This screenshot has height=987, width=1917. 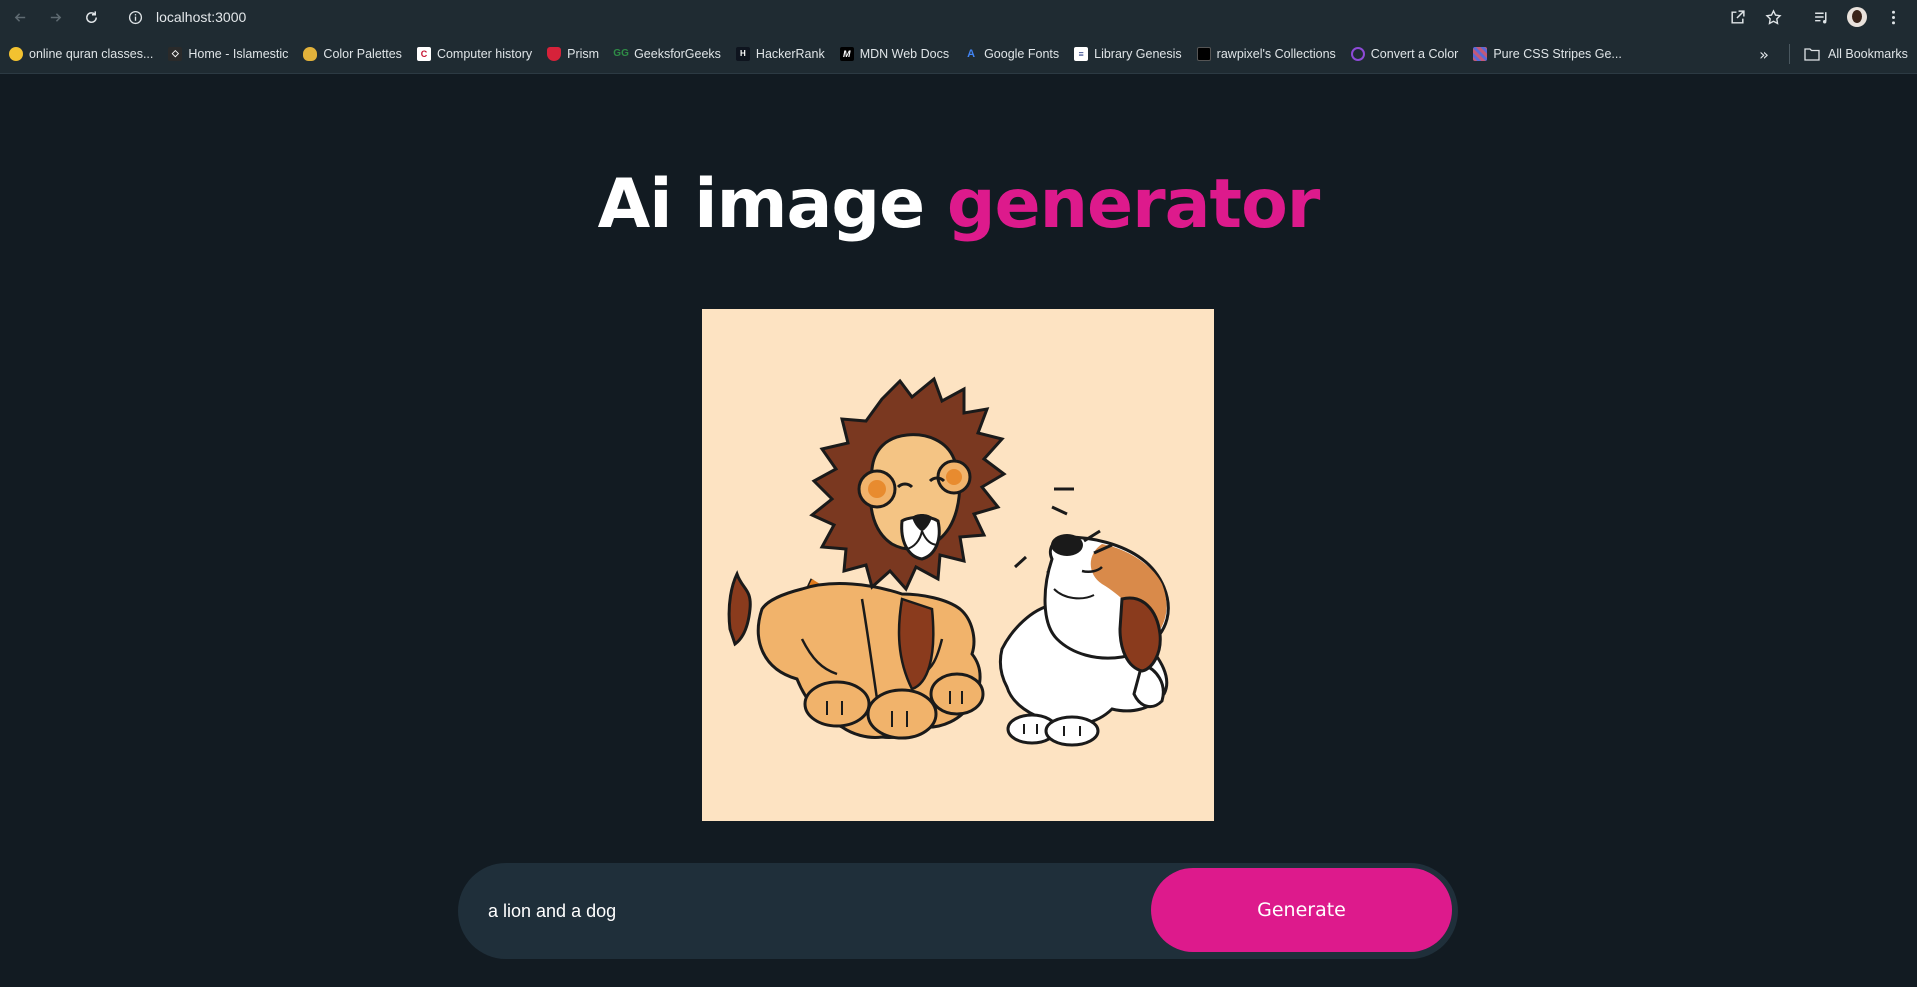 I want to click on avatar, so click(x=1857, y=17).